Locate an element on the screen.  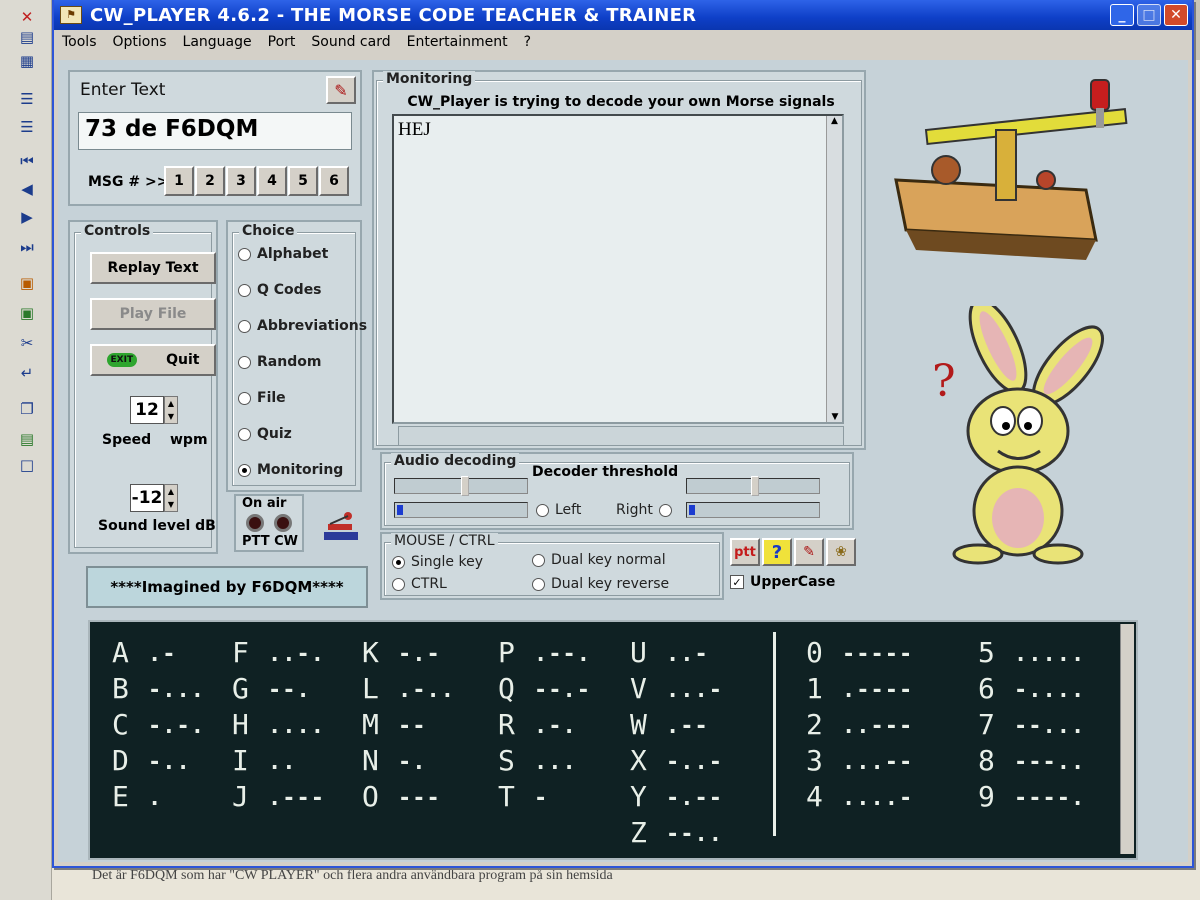
choice-alphabet: Alphabet is located at coordinates (283, 254).